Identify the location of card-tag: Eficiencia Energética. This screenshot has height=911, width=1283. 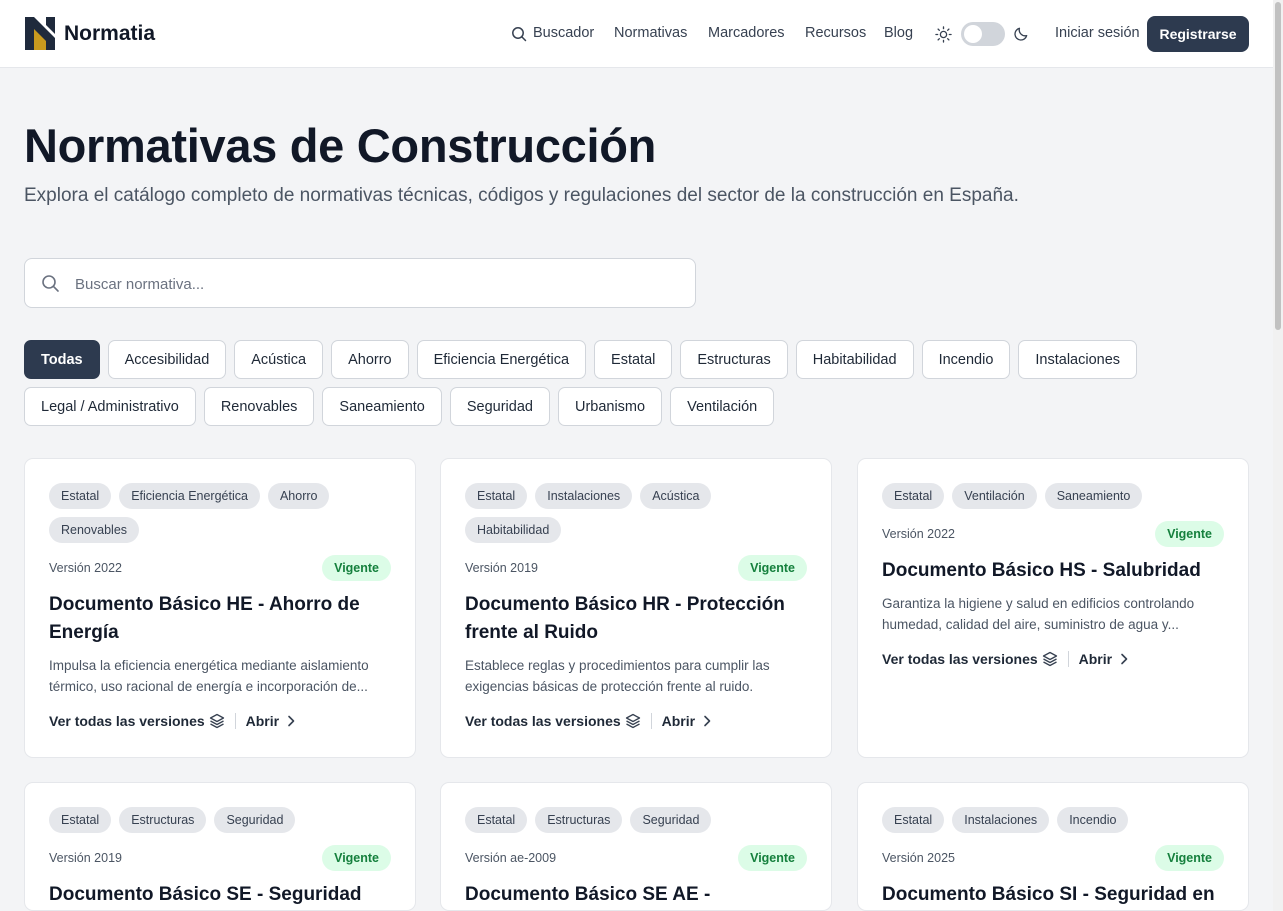
(189, 496).